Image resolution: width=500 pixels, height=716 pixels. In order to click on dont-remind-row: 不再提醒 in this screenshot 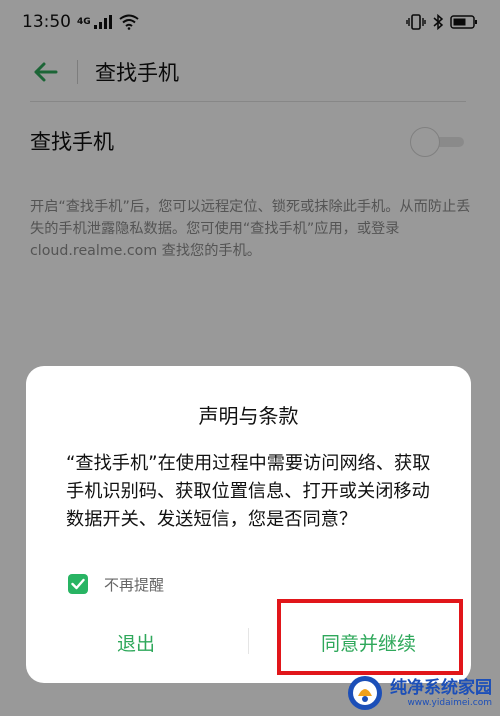, I will do `click(116, 584)`.